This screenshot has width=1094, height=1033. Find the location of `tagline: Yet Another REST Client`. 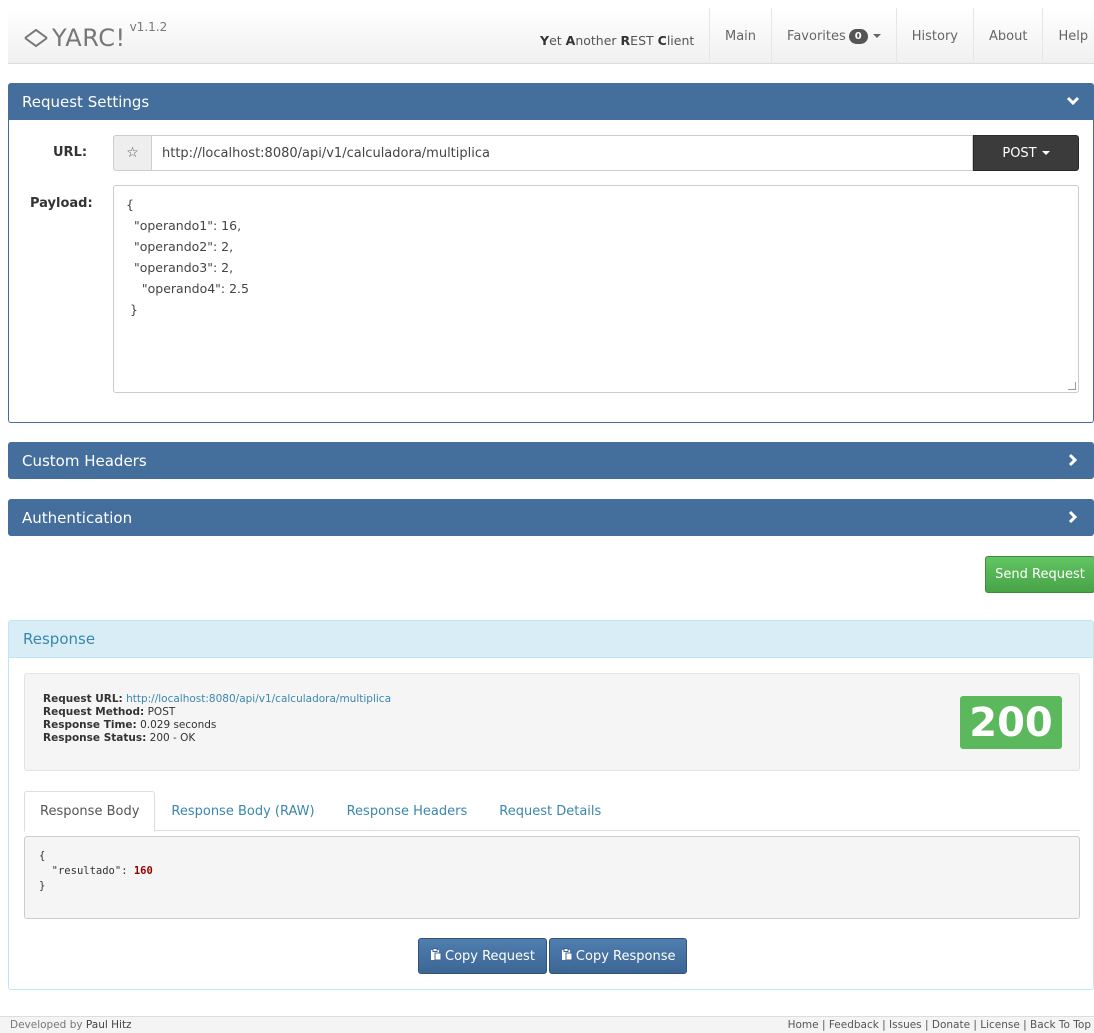

tagline: Yet Another REST Client is located at coordinates (617, 40).